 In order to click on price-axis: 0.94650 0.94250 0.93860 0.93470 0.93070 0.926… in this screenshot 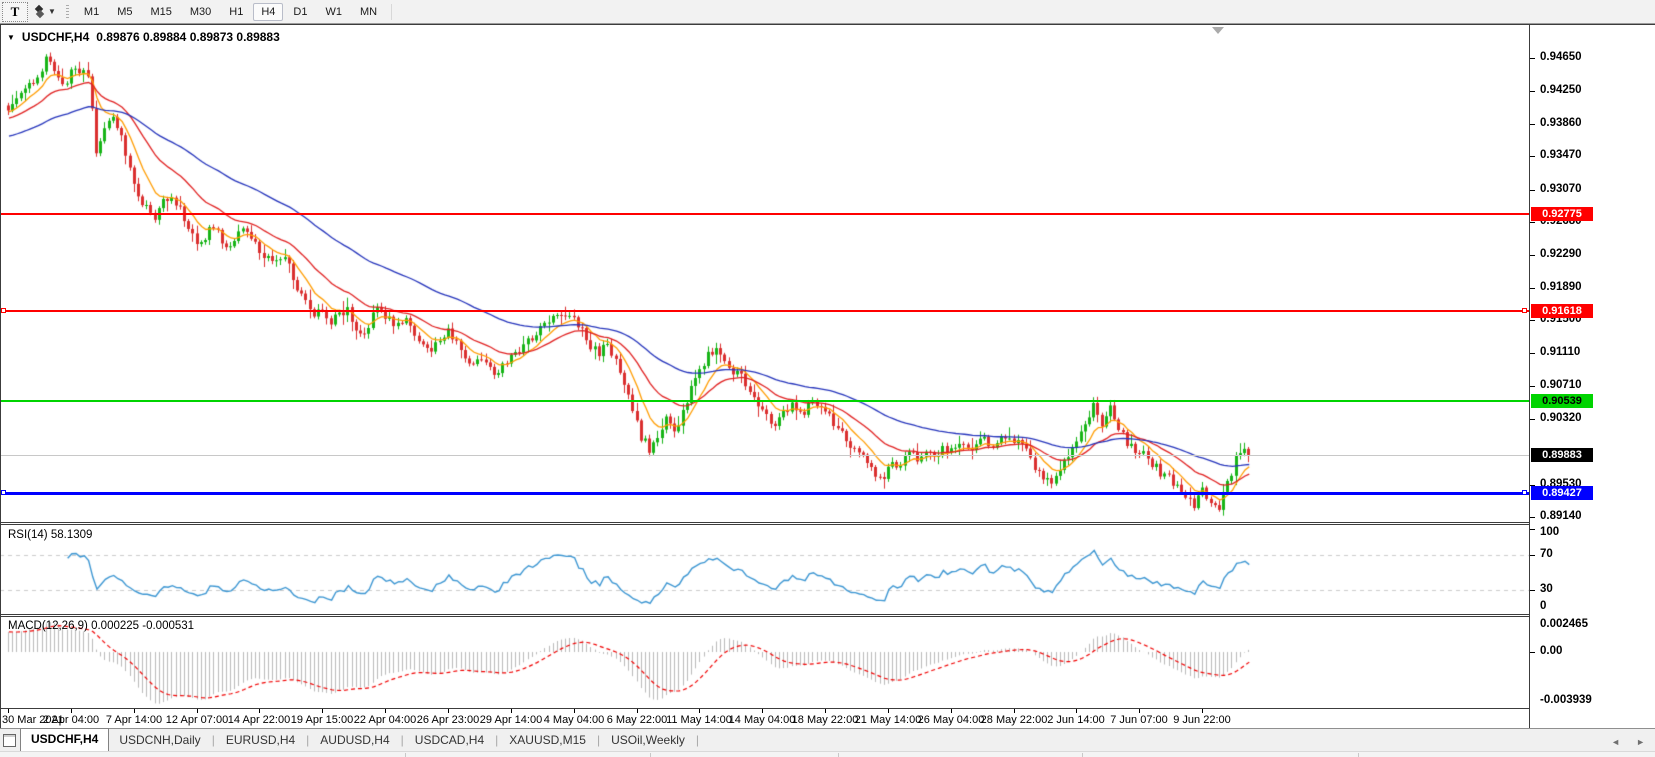, I will do `click(1592, 376)`.